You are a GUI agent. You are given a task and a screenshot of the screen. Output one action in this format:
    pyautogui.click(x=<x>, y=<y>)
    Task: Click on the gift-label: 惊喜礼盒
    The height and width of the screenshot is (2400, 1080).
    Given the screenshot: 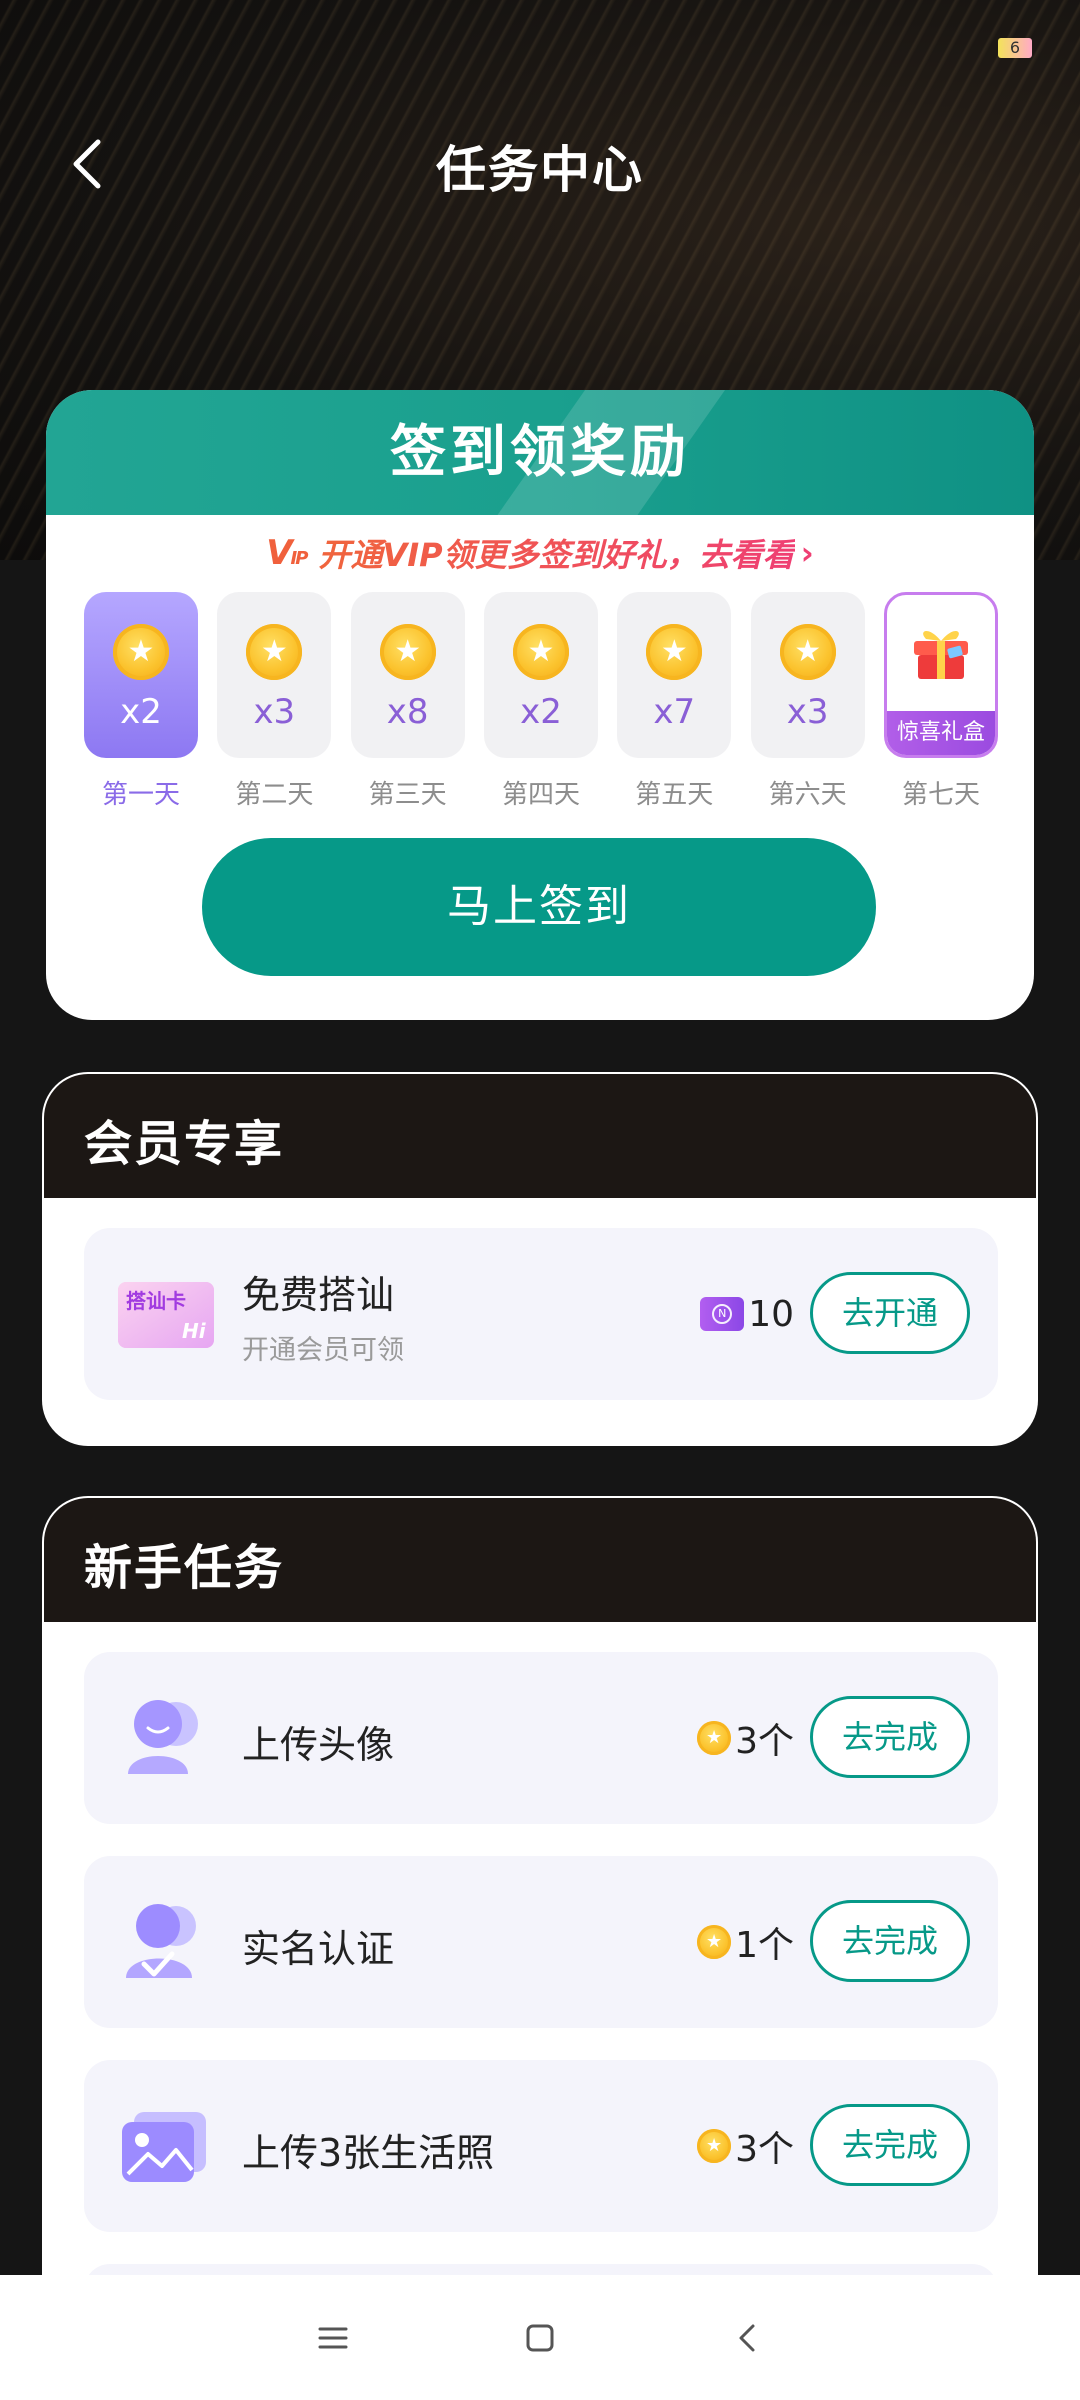 What is the action you would take?
    pyautogui.click(x=940, y=733)
    